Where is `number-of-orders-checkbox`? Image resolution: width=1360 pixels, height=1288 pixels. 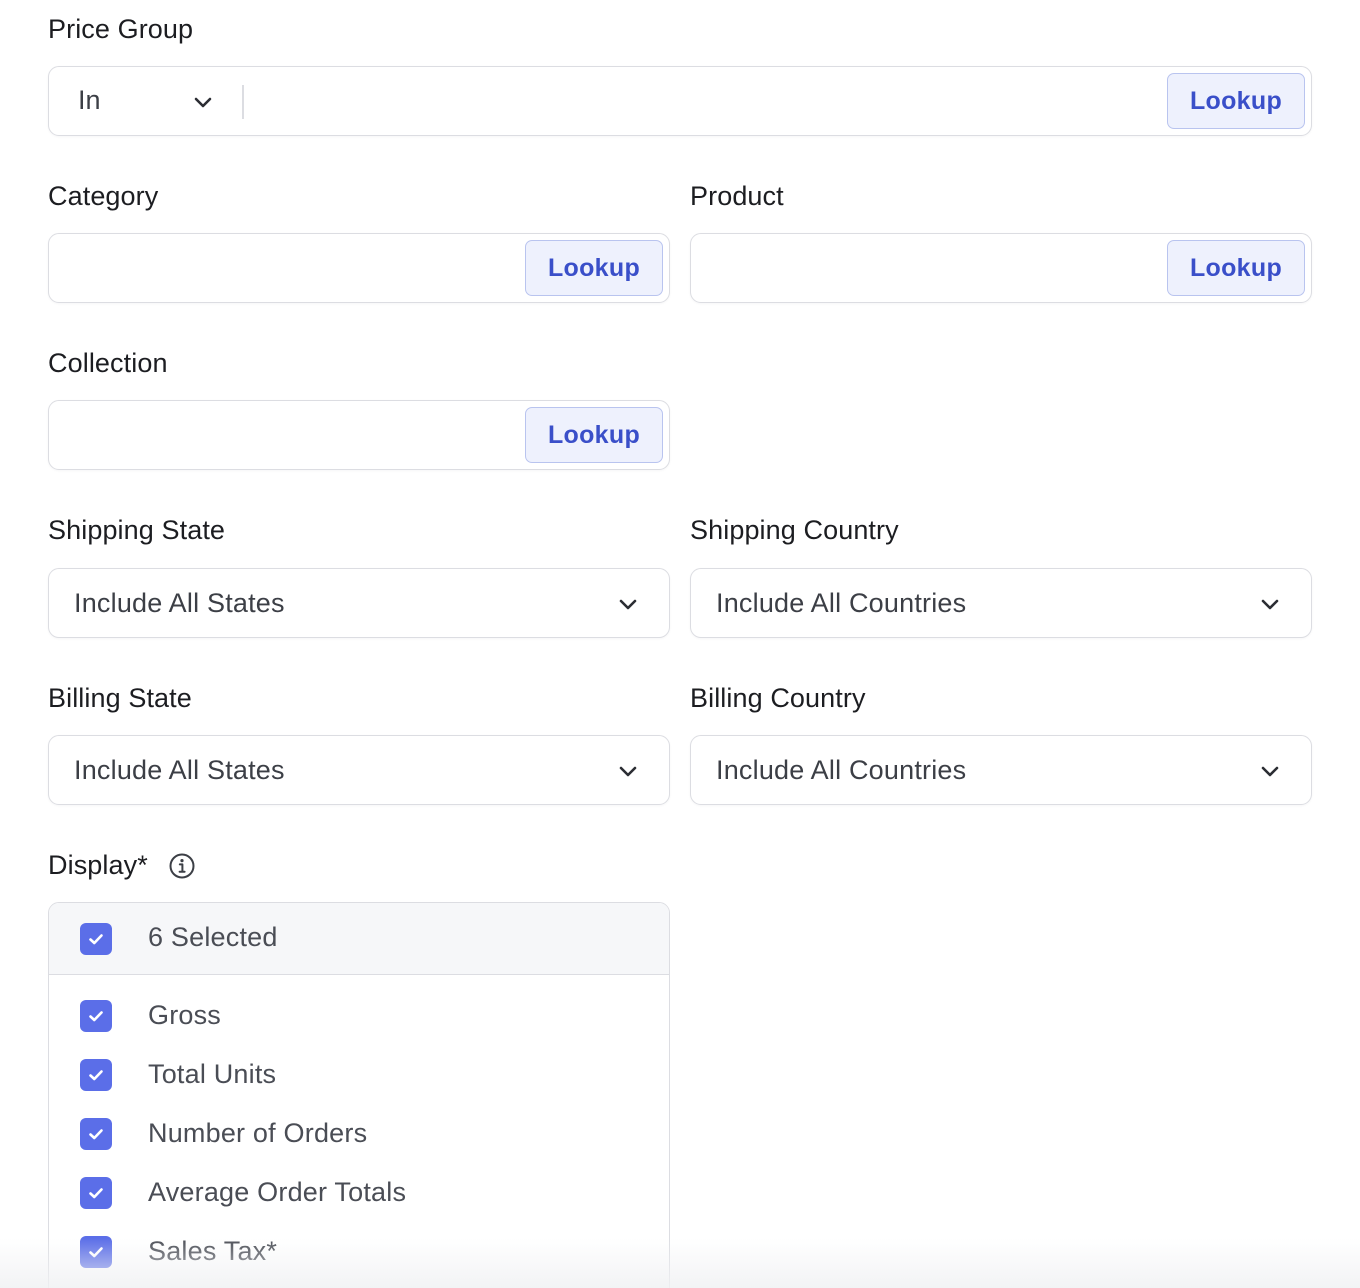
number-of-orders-checkbox is located at coordinates (96, 1134).